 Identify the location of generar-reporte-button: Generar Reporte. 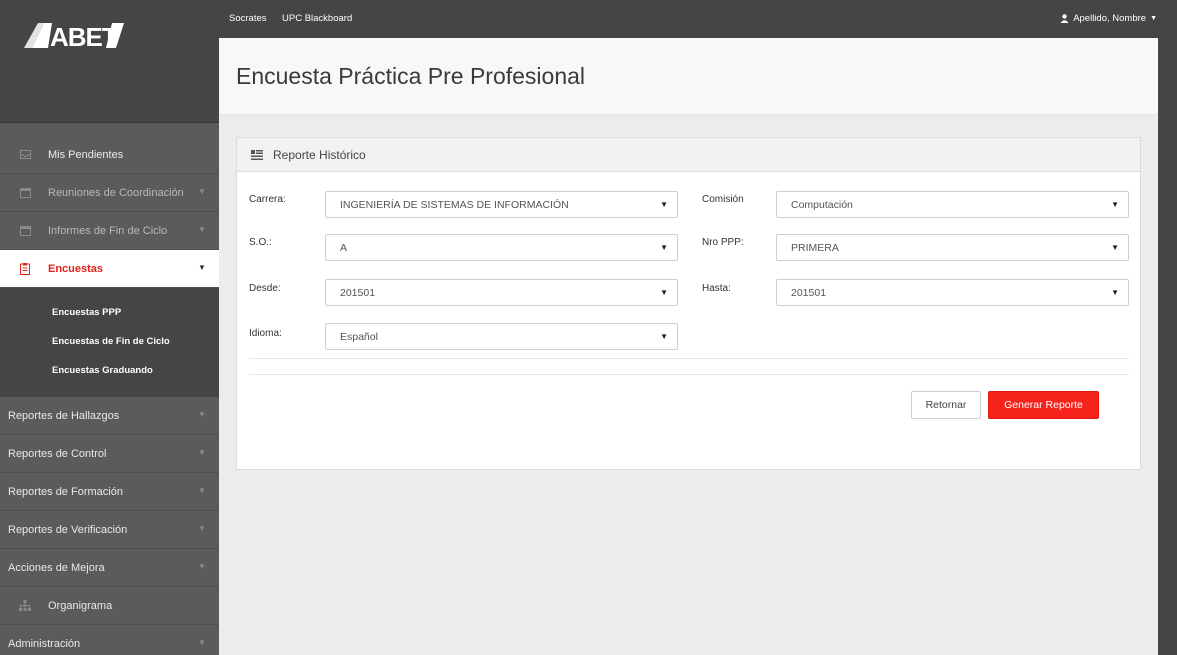
(1043, 405).